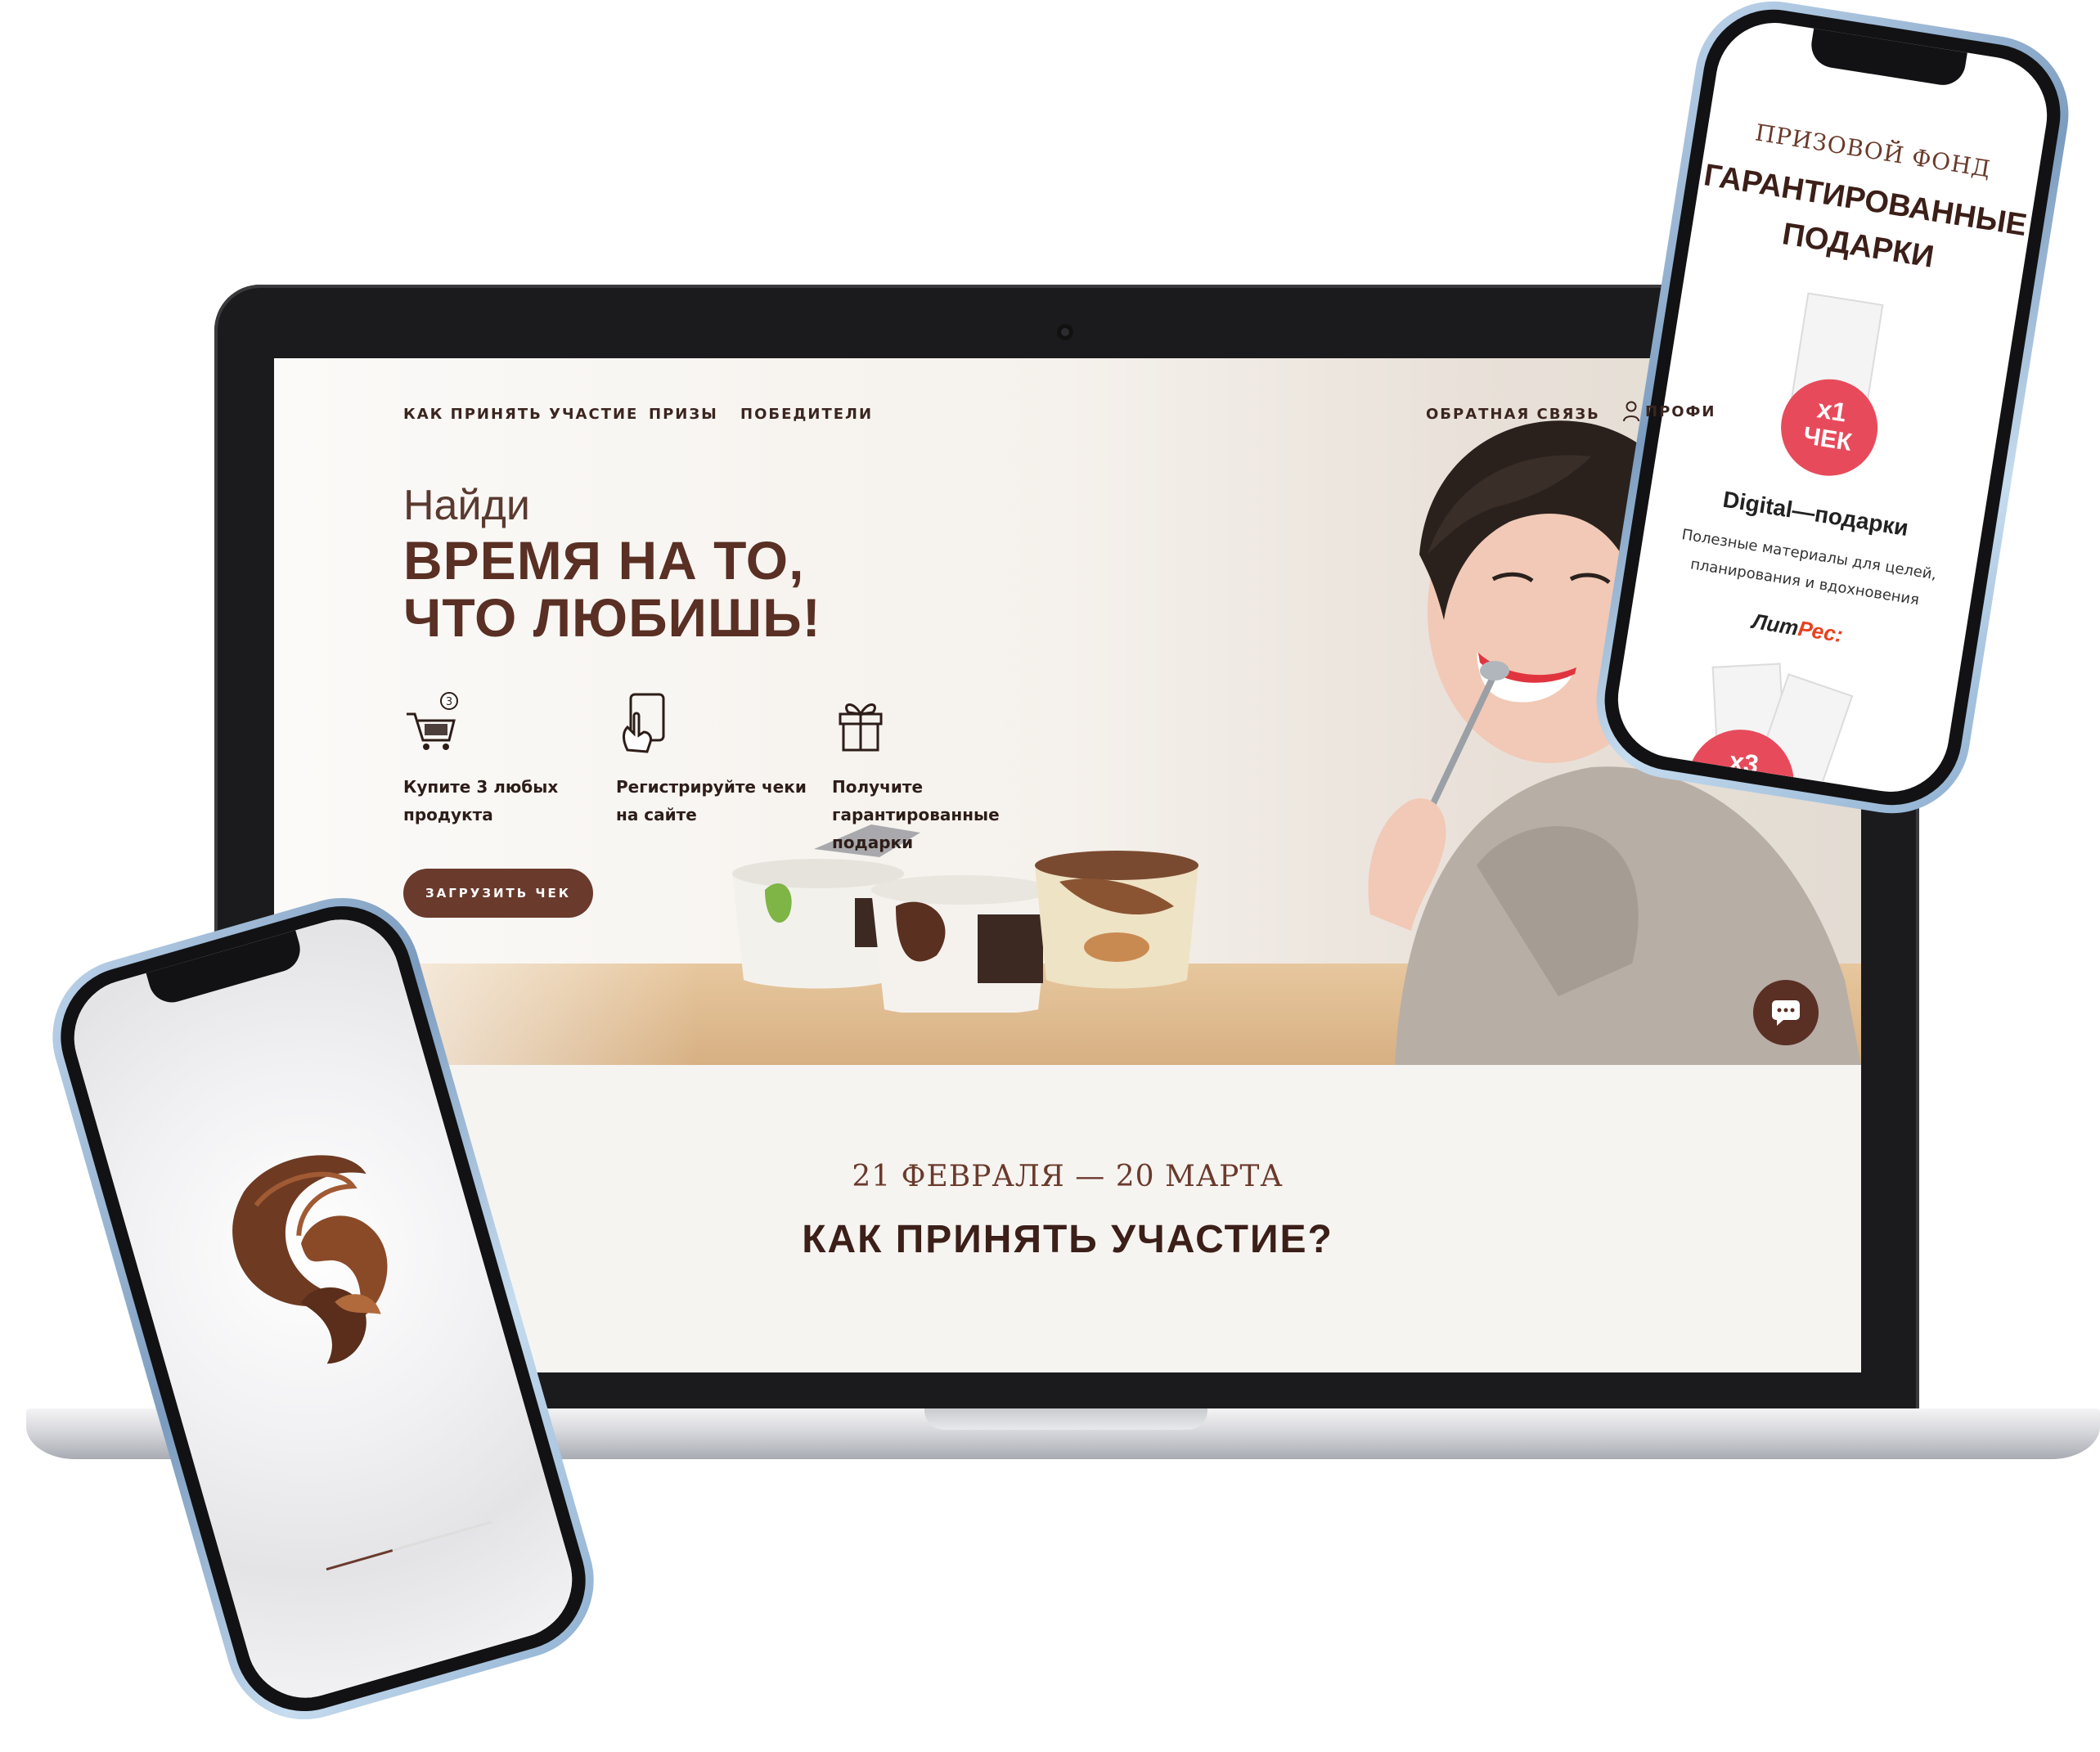 This screenshot has width=2100, height=1752. Describe the element at coordinates (861, 727) in the screenshot. I see `gift-icon` at that location.